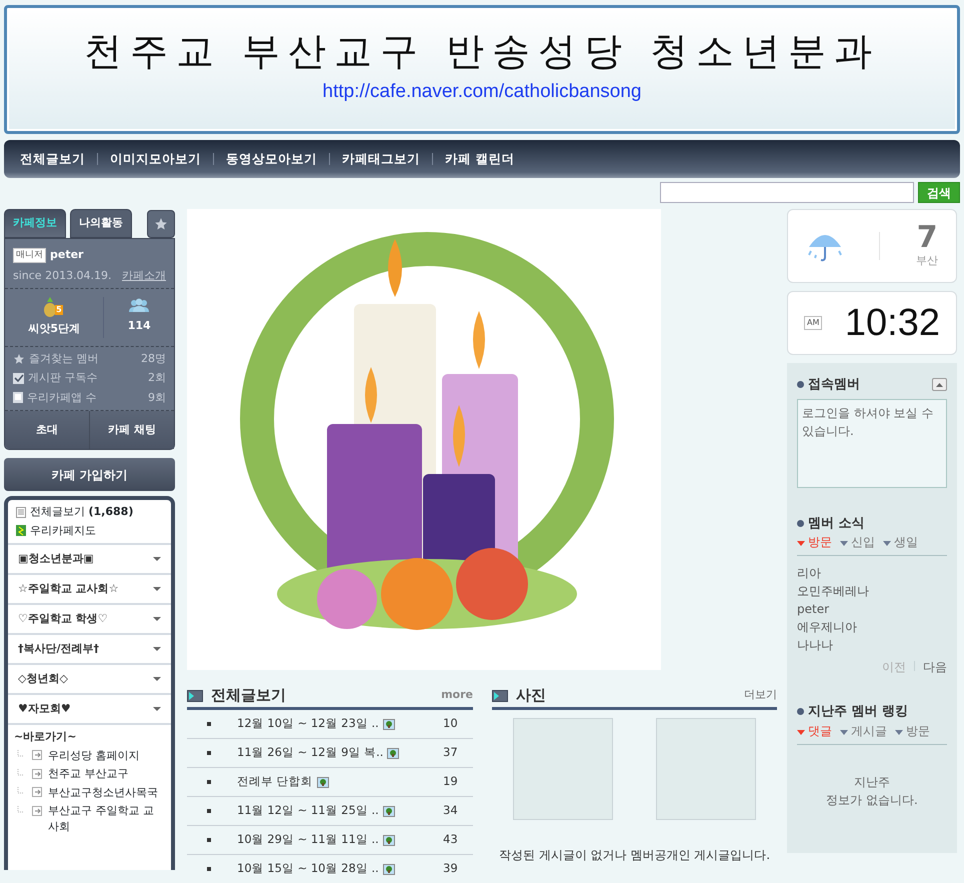  I want to click on city-name: 부산, so click(927, 260).